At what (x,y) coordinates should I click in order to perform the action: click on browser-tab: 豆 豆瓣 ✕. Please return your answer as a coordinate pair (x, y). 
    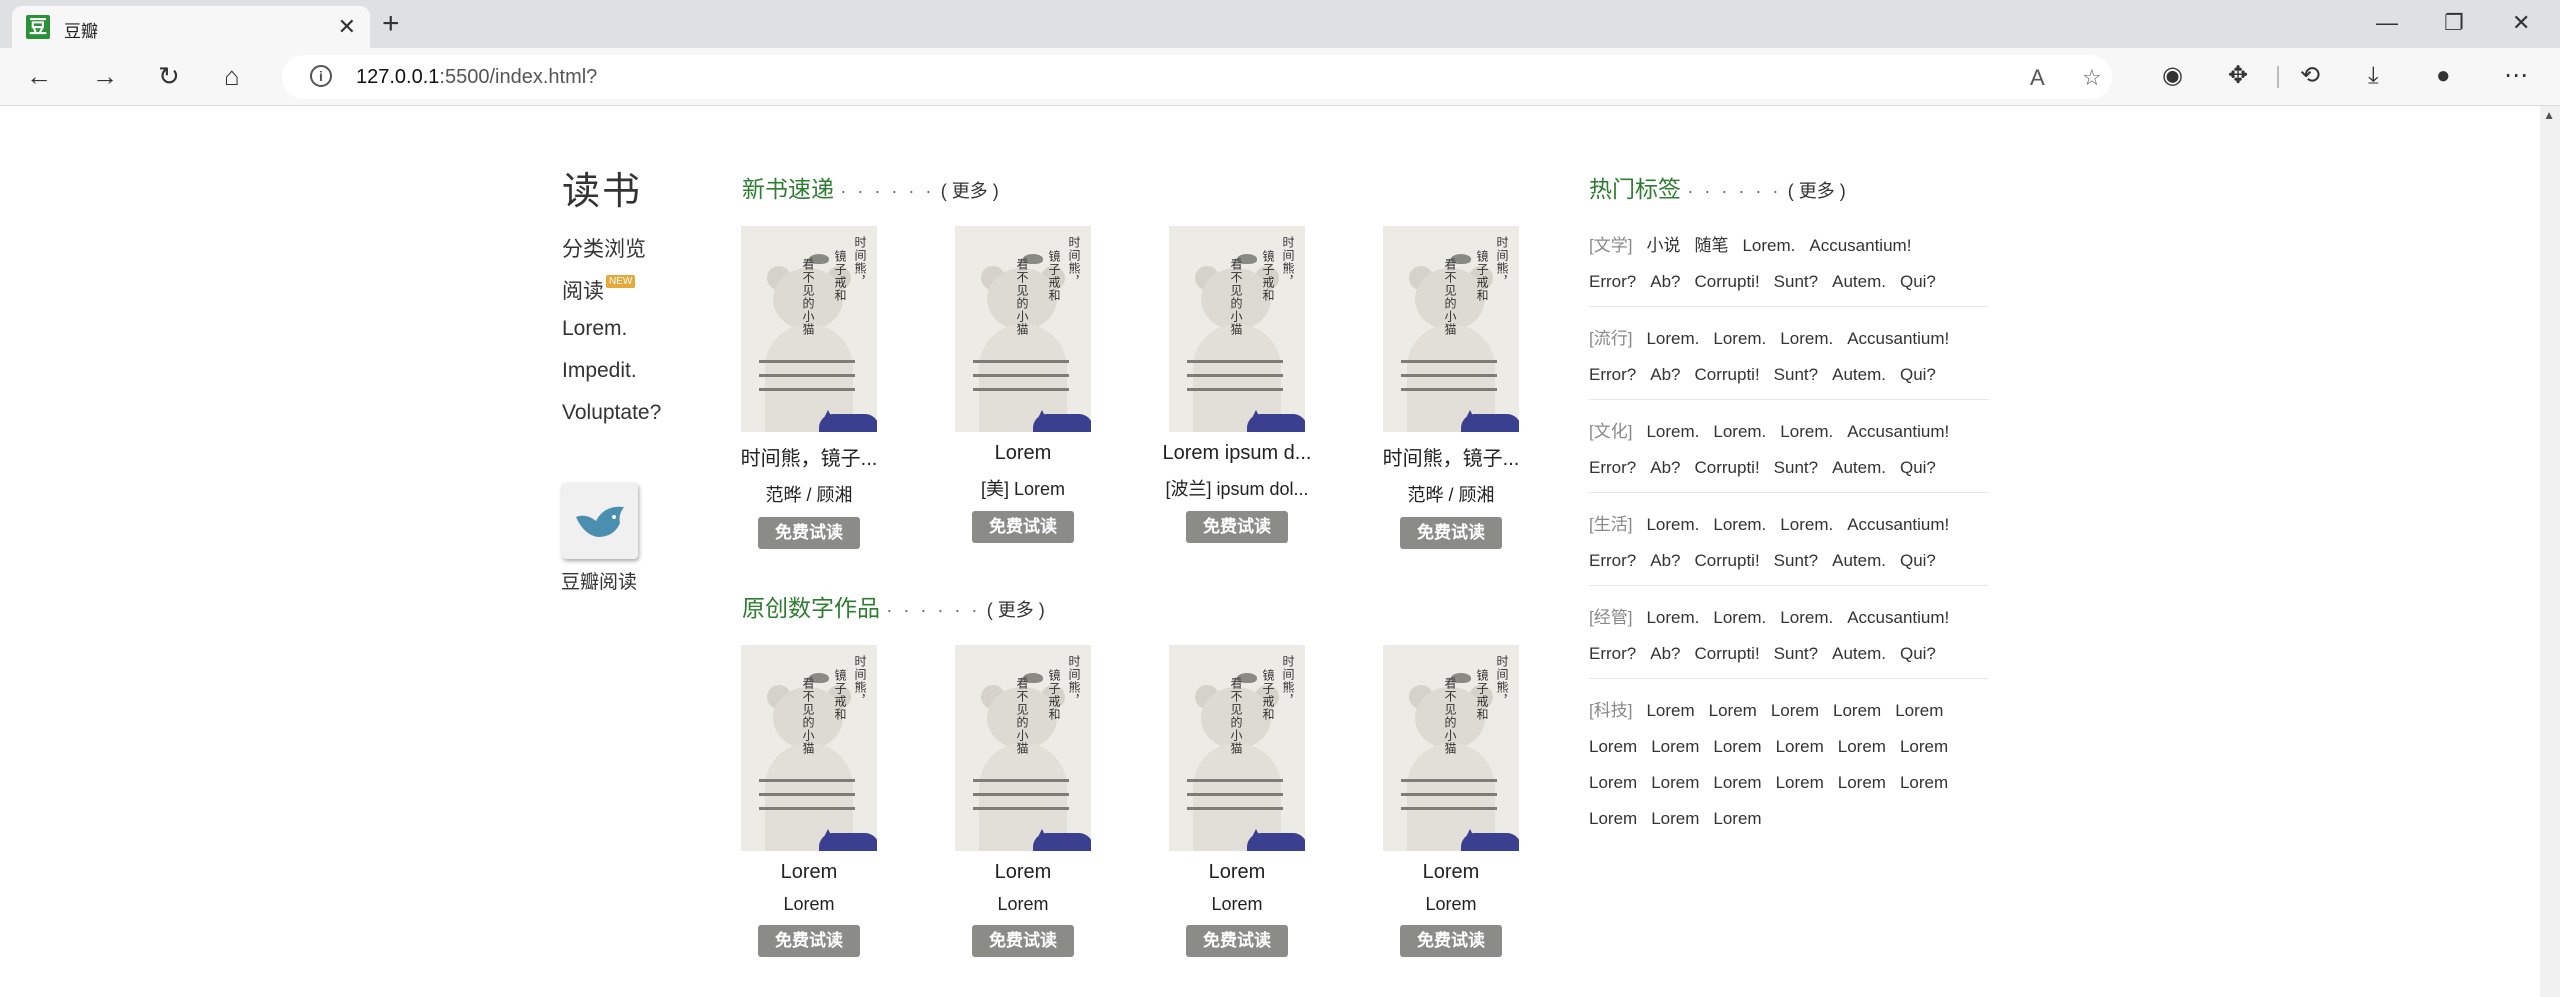
    Looking at the image, I should click on (191, 27).